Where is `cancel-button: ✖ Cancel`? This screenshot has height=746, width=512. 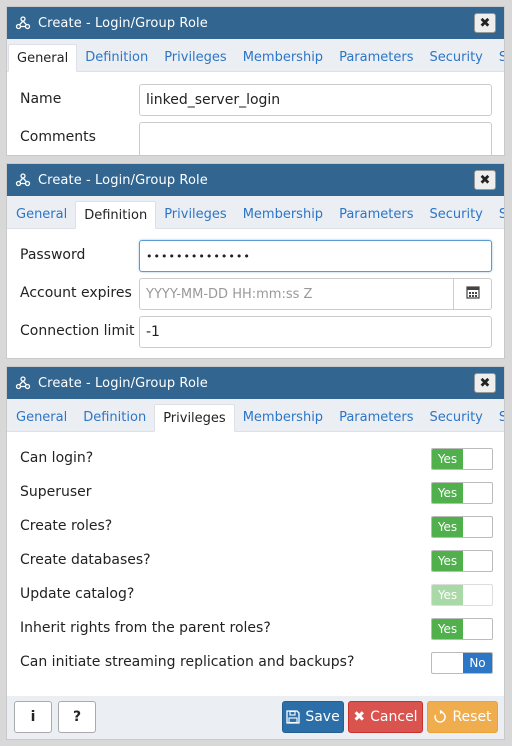 cancel-button: ✖ Cancel is located at coordinates (385, 717).